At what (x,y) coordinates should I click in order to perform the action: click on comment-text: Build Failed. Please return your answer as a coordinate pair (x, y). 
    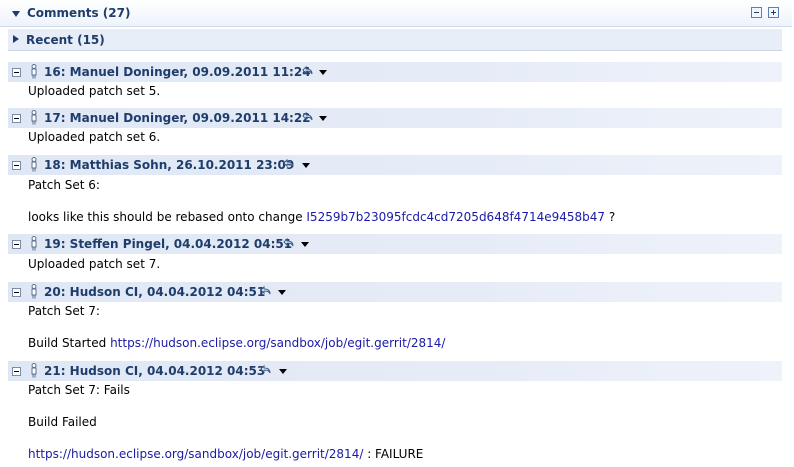
    Looking at the image, I should click on (62, 422).